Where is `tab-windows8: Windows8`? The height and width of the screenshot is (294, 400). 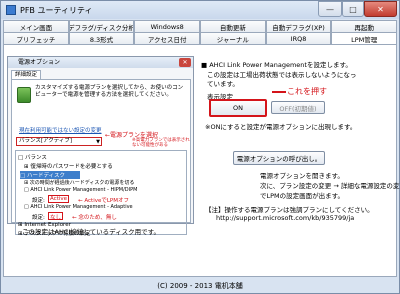 tab-windows8: Windows8 is located at coordinates (167, 26).